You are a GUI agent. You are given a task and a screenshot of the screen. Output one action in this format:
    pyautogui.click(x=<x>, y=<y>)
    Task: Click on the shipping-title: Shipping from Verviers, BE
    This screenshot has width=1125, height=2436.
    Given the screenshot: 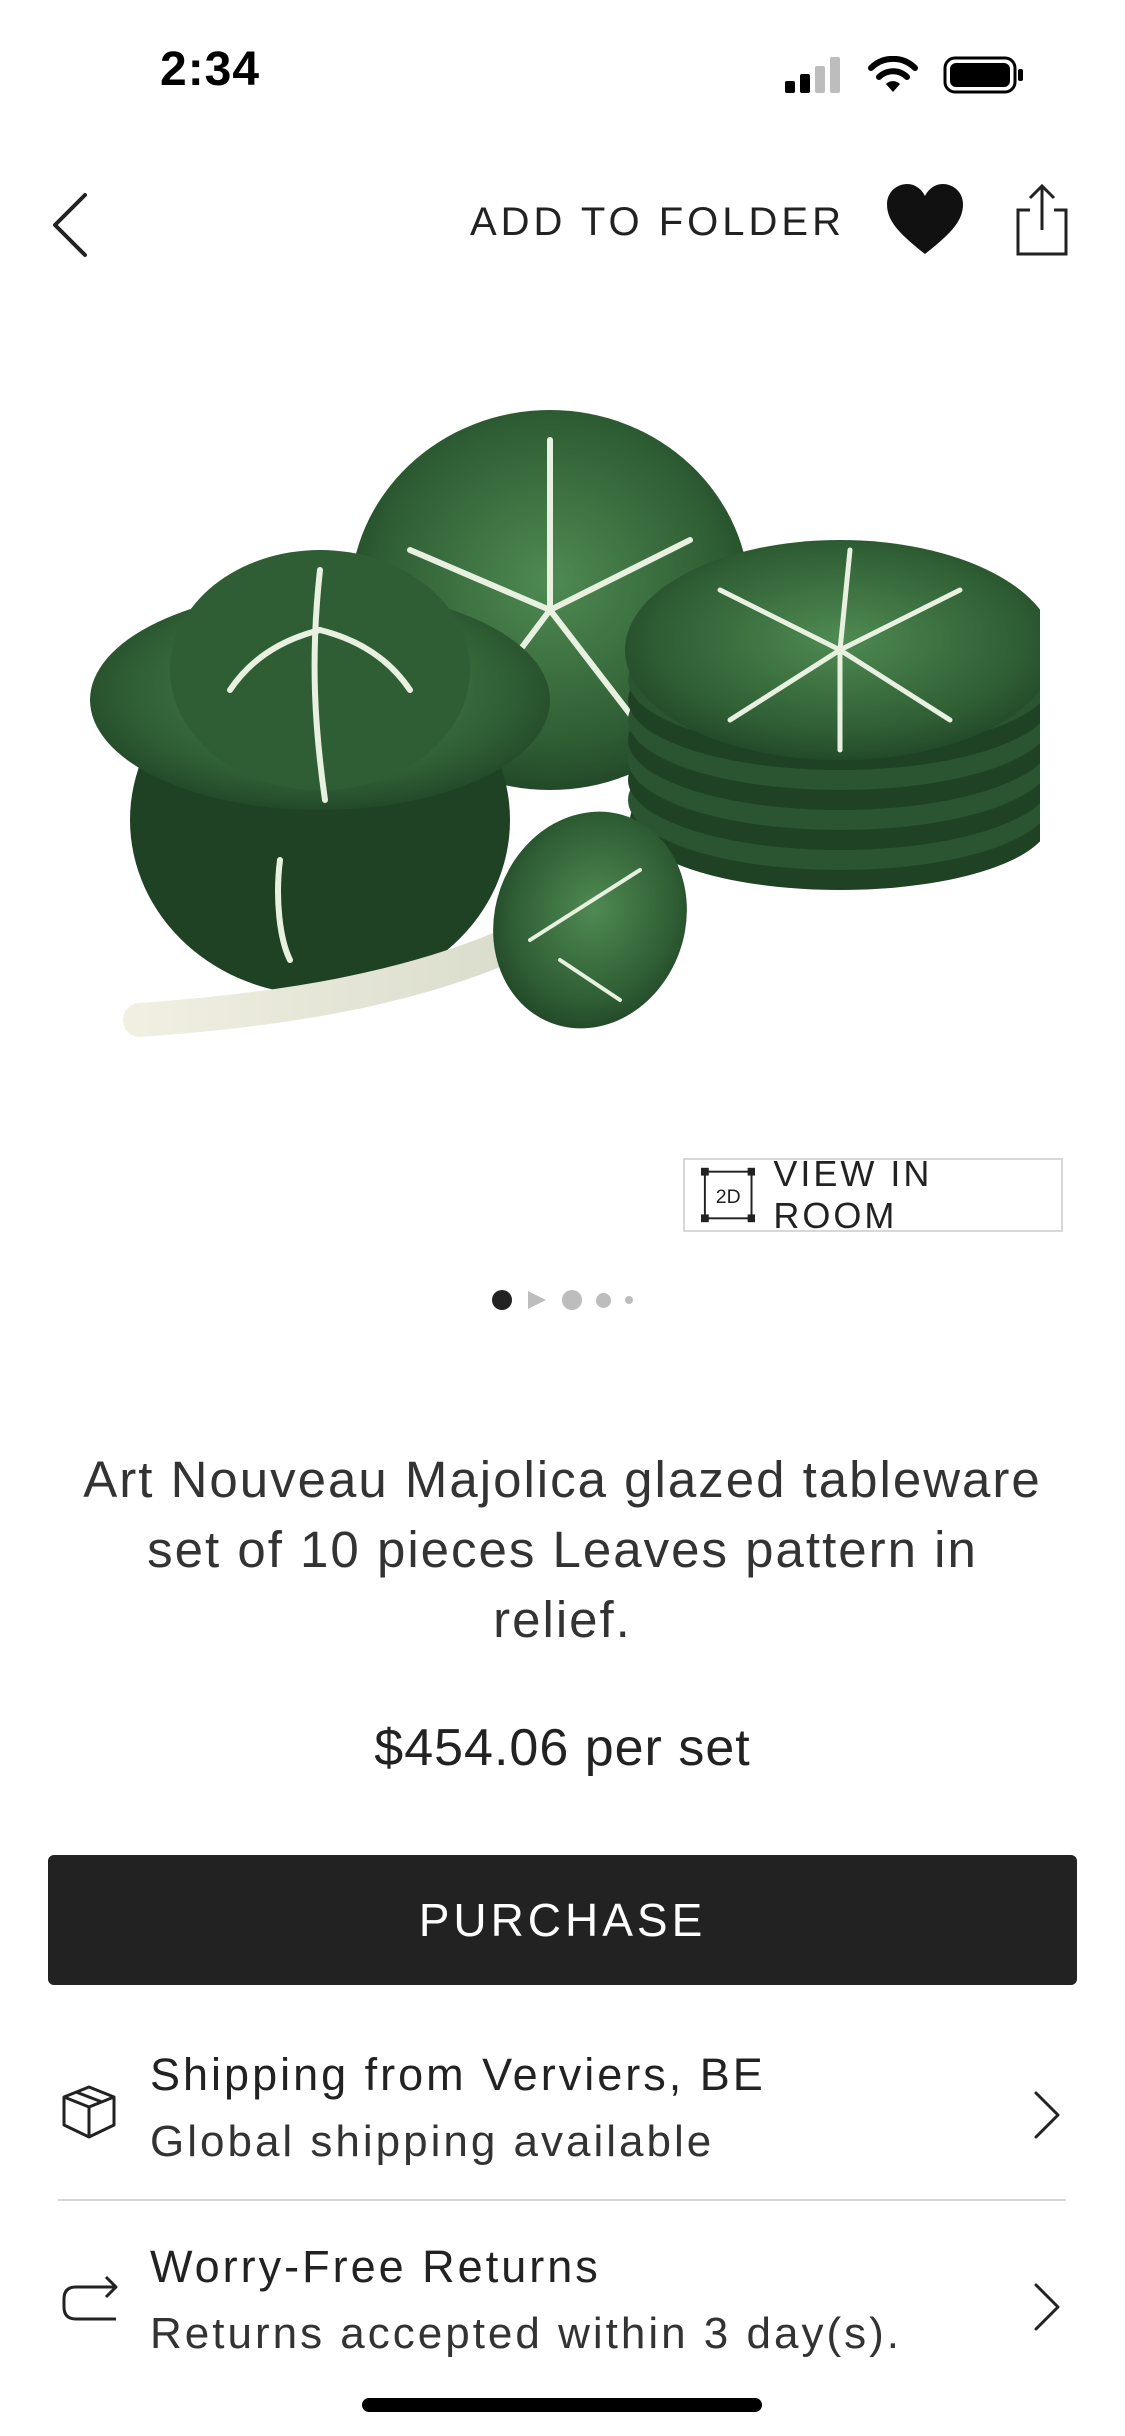 What is the action you would take?
    pyautogui.click(x=458, y=2074)
    